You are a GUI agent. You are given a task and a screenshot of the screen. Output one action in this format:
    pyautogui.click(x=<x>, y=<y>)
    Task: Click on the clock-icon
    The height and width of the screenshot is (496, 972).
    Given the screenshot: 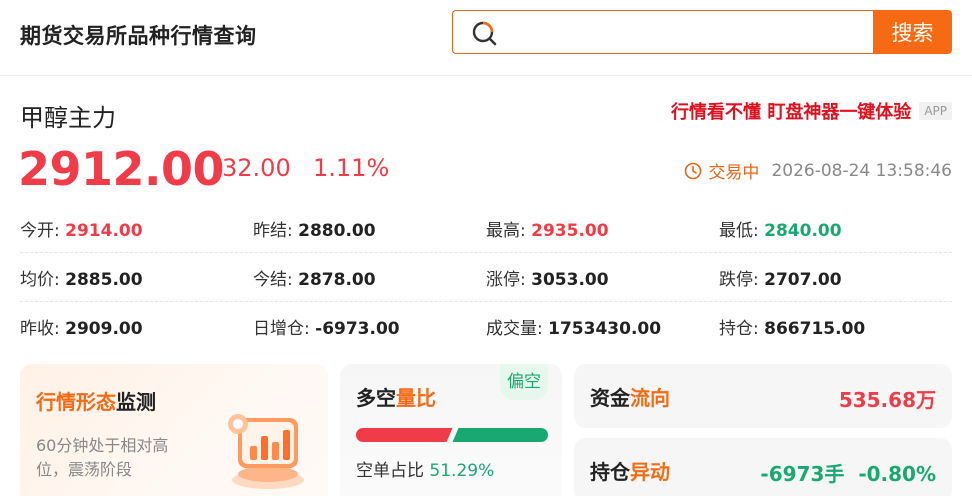 What is the action you would take?
    pyautogui.click(x=693, y=170)
    